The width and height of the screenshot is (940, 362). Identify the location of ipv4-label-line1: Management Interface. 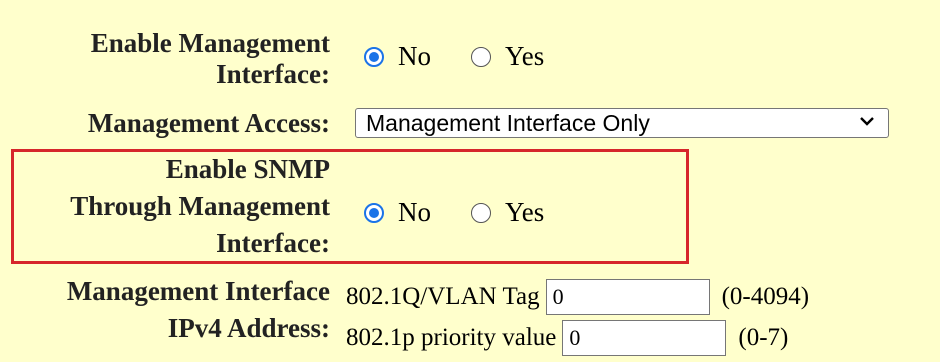
(198, 291).